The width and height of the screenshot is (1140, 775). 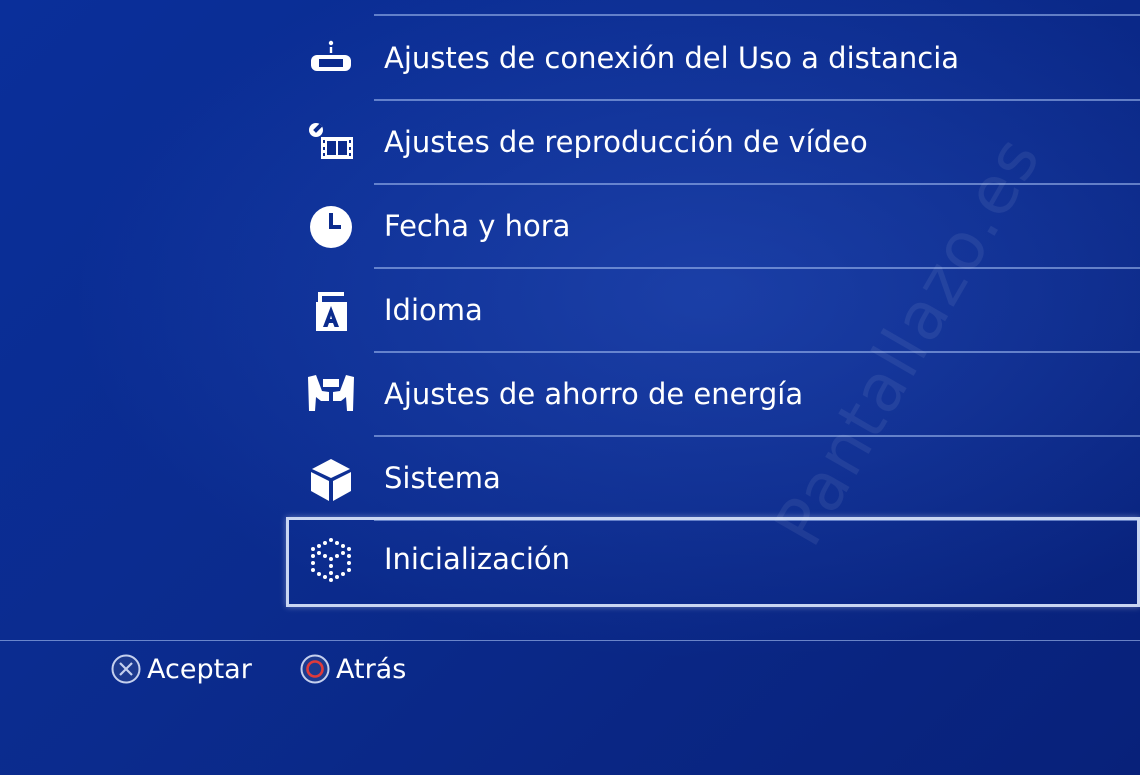 What do you see at coordinates (713, 478) in the screenshot?
I see `menu-item-system: Sistema` at bounding box center [713, 478].